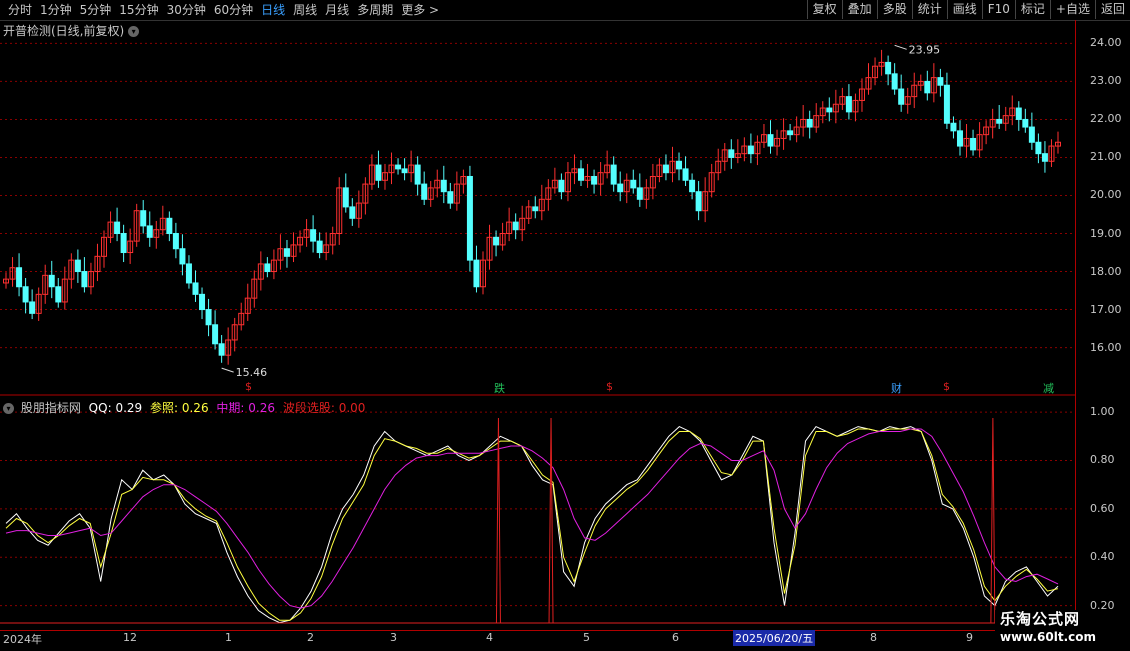 This screenshot has width=1130, height=651. Describe the element at coordinates (925, 49) in the screenshot. I see `high-label: 23.95` at that location.